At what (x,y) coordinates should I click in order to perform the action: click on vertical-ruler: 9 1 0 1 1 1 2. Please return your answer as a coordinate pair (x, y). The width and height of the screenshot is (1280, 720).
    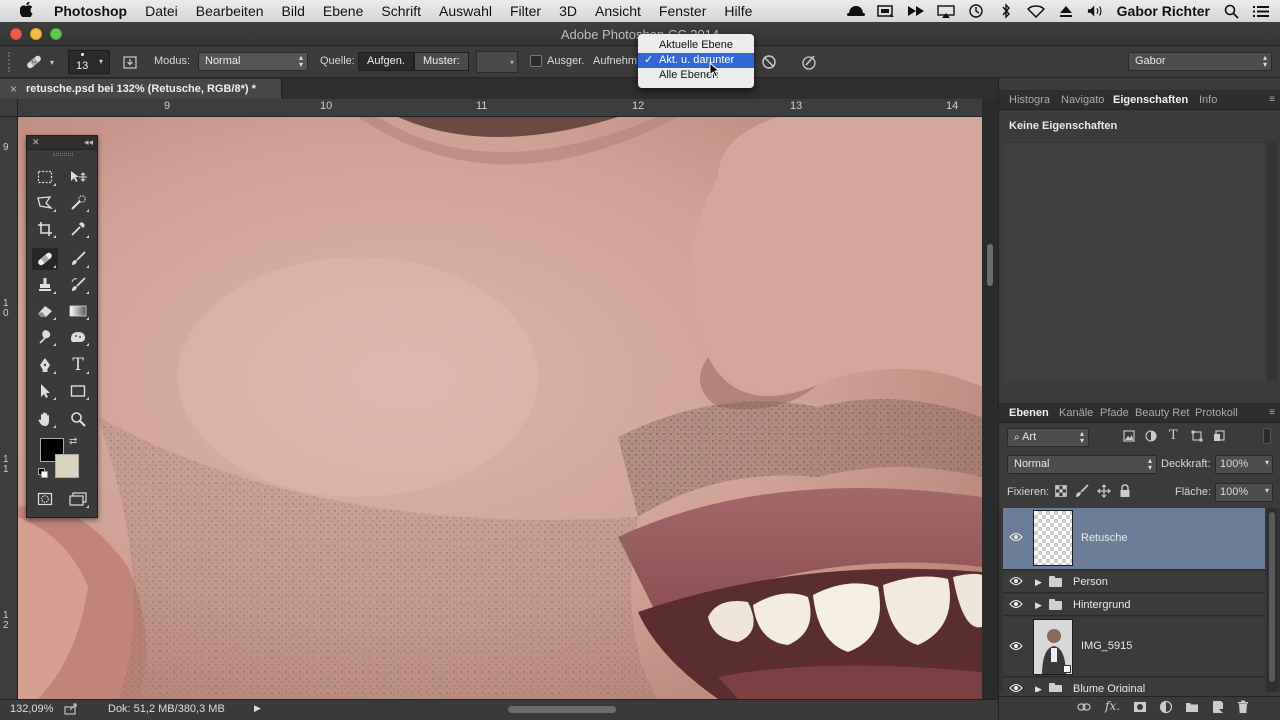
    Looking at the image, I should click on (9, 408).